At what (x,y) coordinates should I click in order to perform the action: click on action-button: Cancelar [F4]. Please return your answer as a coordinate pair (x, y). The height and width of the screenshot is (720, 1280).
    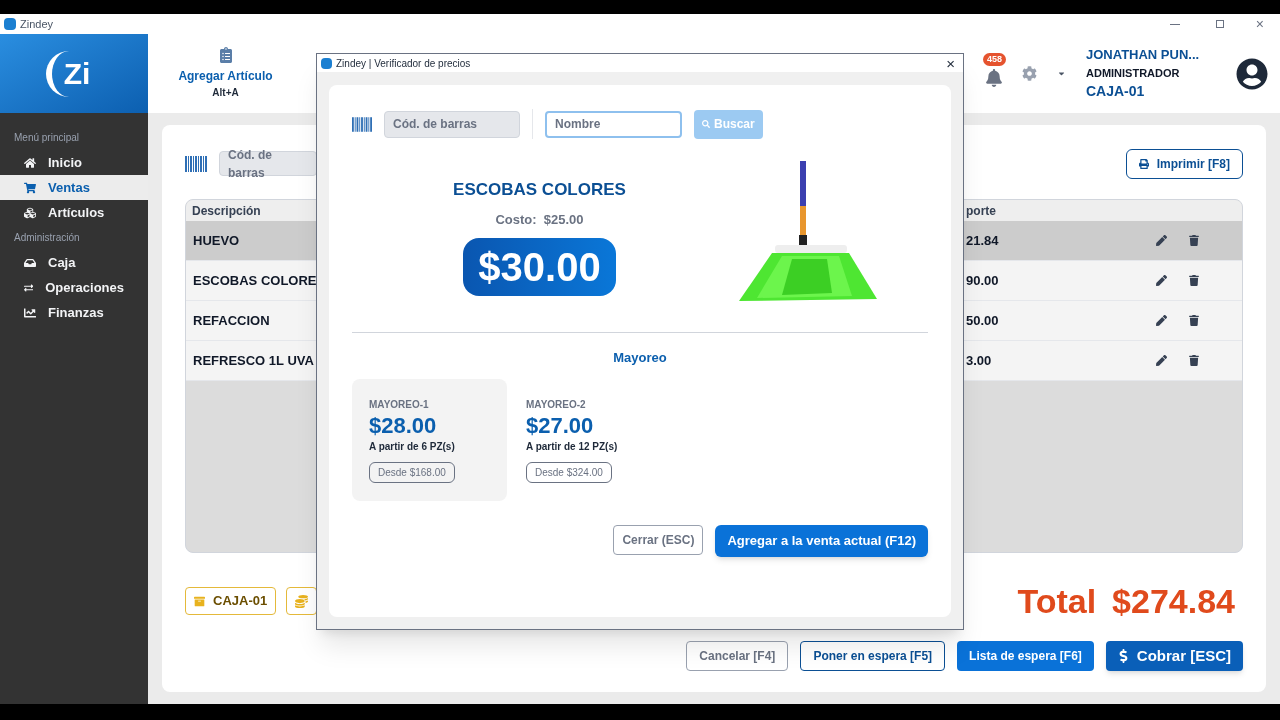
    Looking at the image, I should click on (737, 656).